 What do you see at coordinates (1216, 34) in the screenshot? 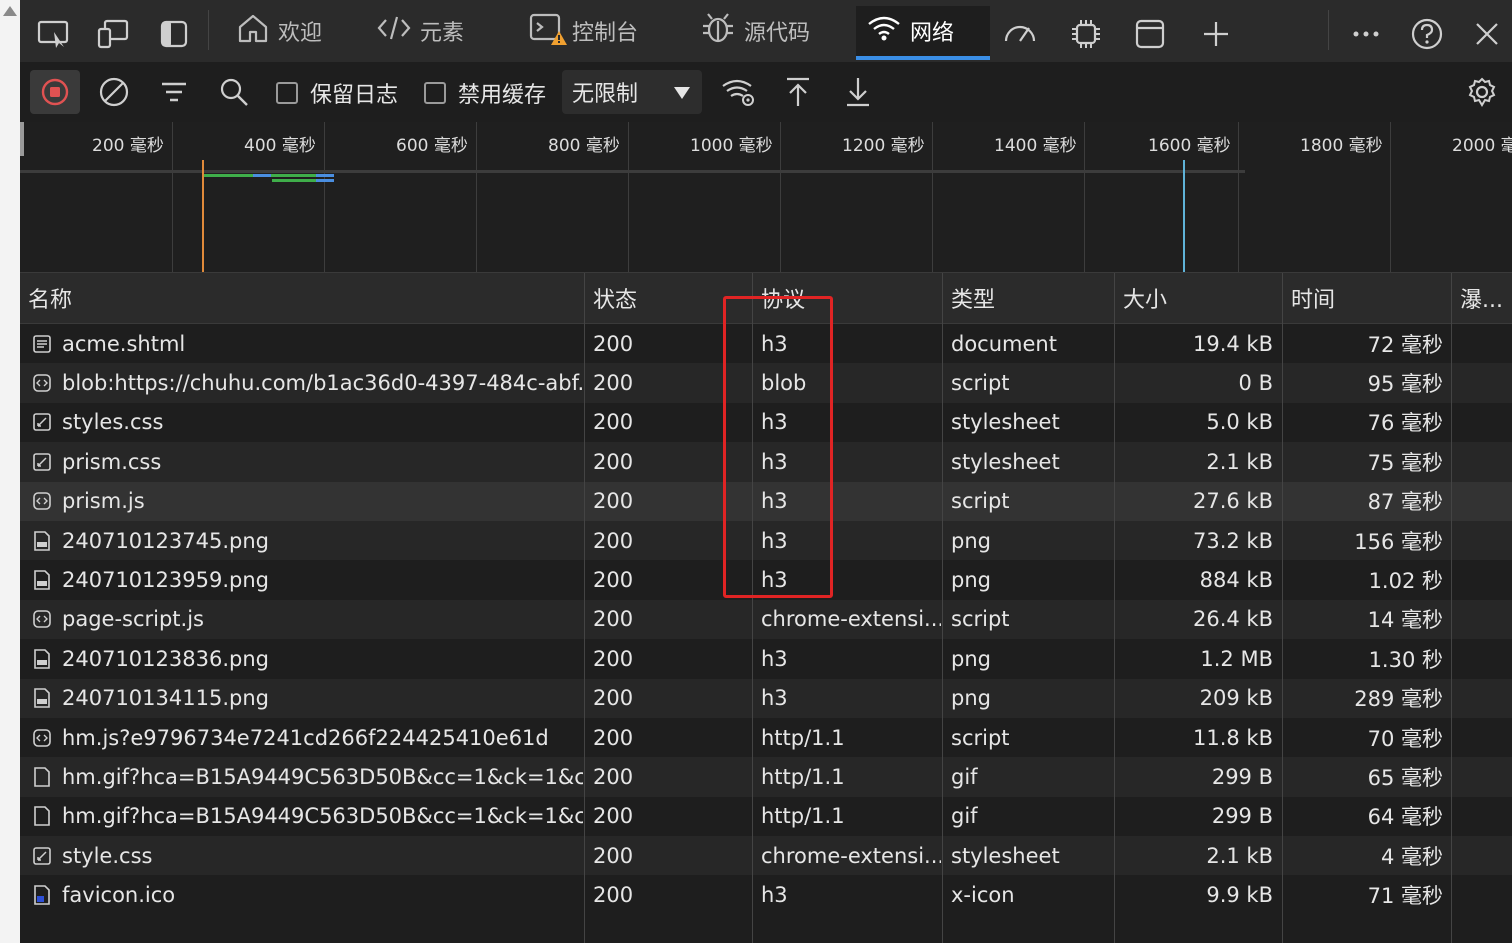
I see `add-tool-plus-icon` at bounding box center [1216, 34].